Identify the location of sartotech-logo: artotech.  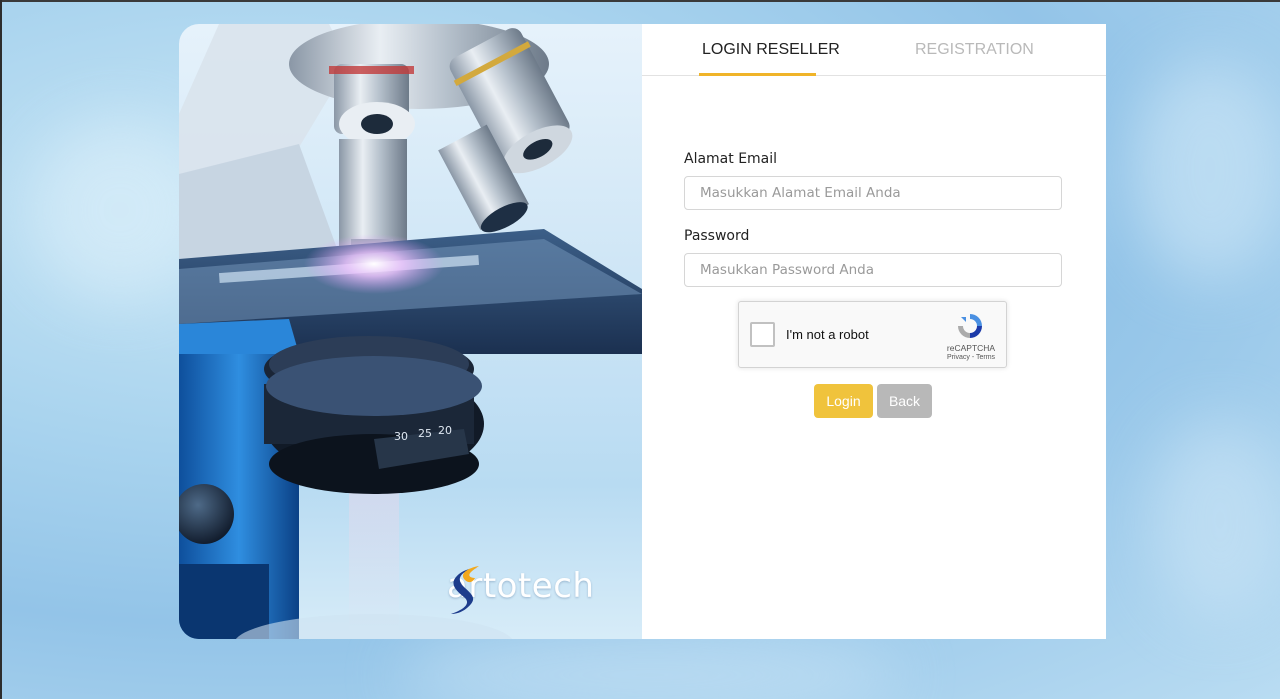
(520, 589).